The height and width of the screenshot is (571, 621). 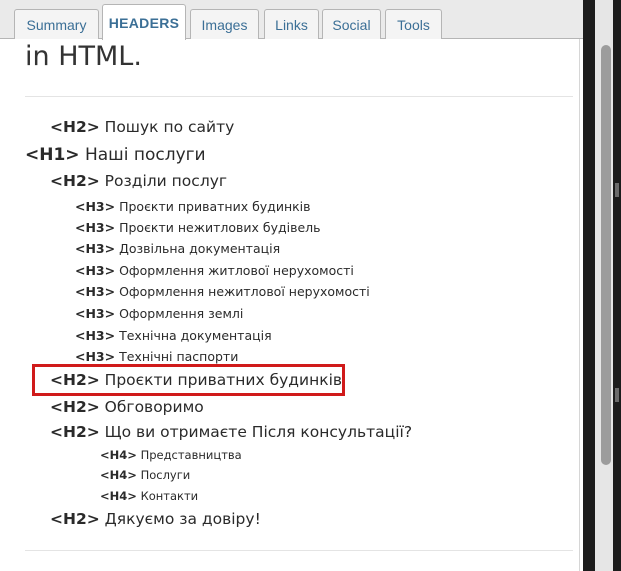 I want to click on section-title: in HTML., so click(x=83, y=56).